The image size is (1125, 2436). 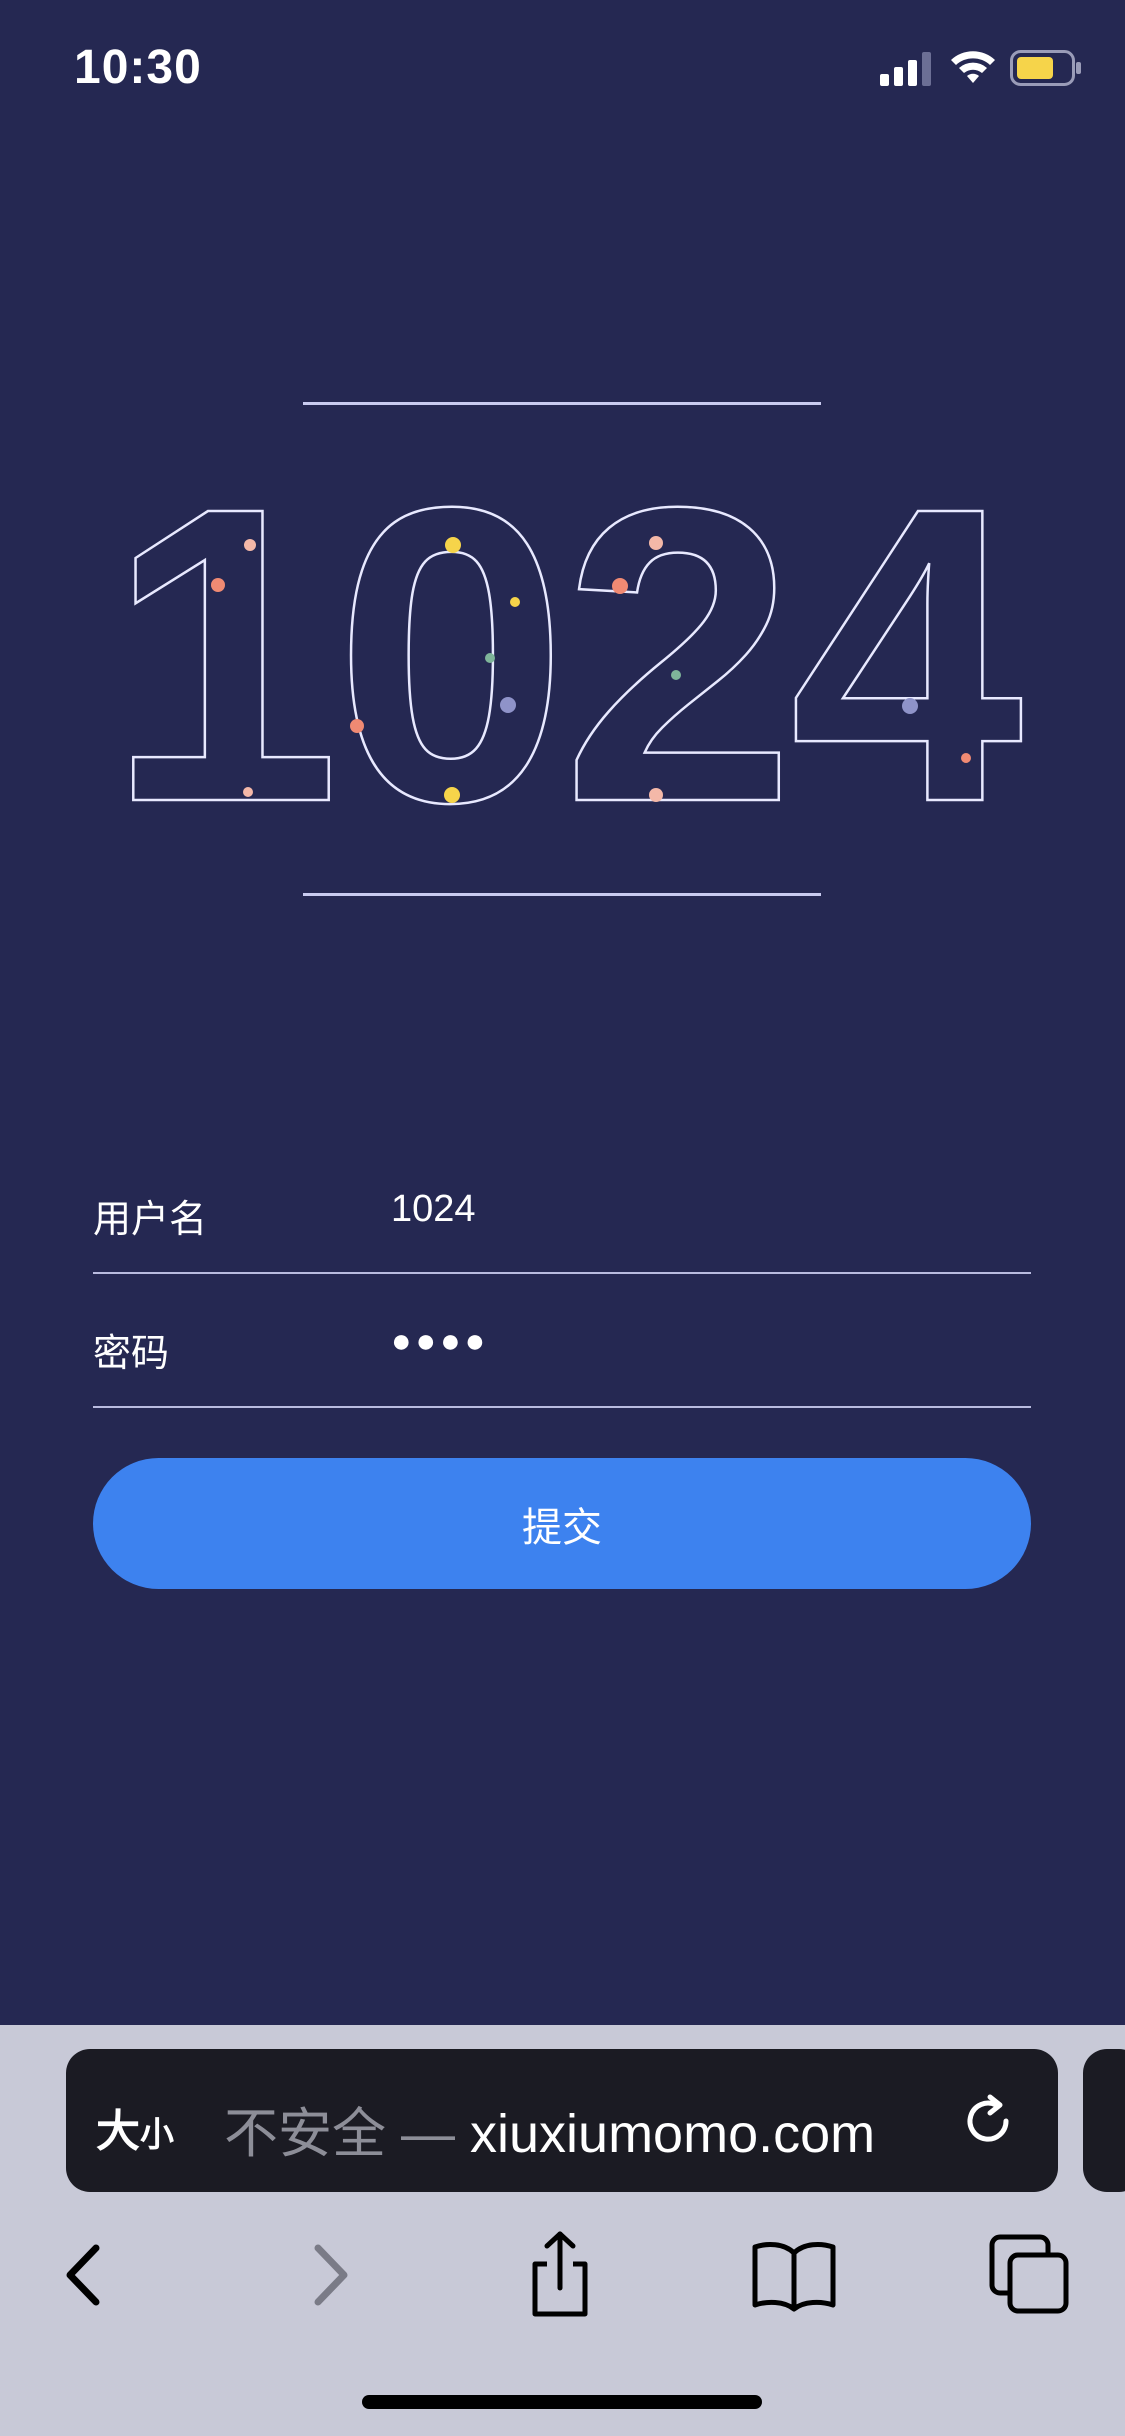 I want to click on username-row: 用户名 1024, so click(x=562, y=1207).